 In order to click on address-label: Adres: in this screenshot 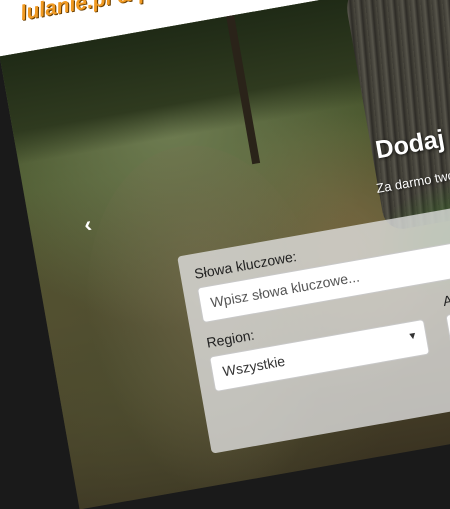, I will do `click(445, 298)`.